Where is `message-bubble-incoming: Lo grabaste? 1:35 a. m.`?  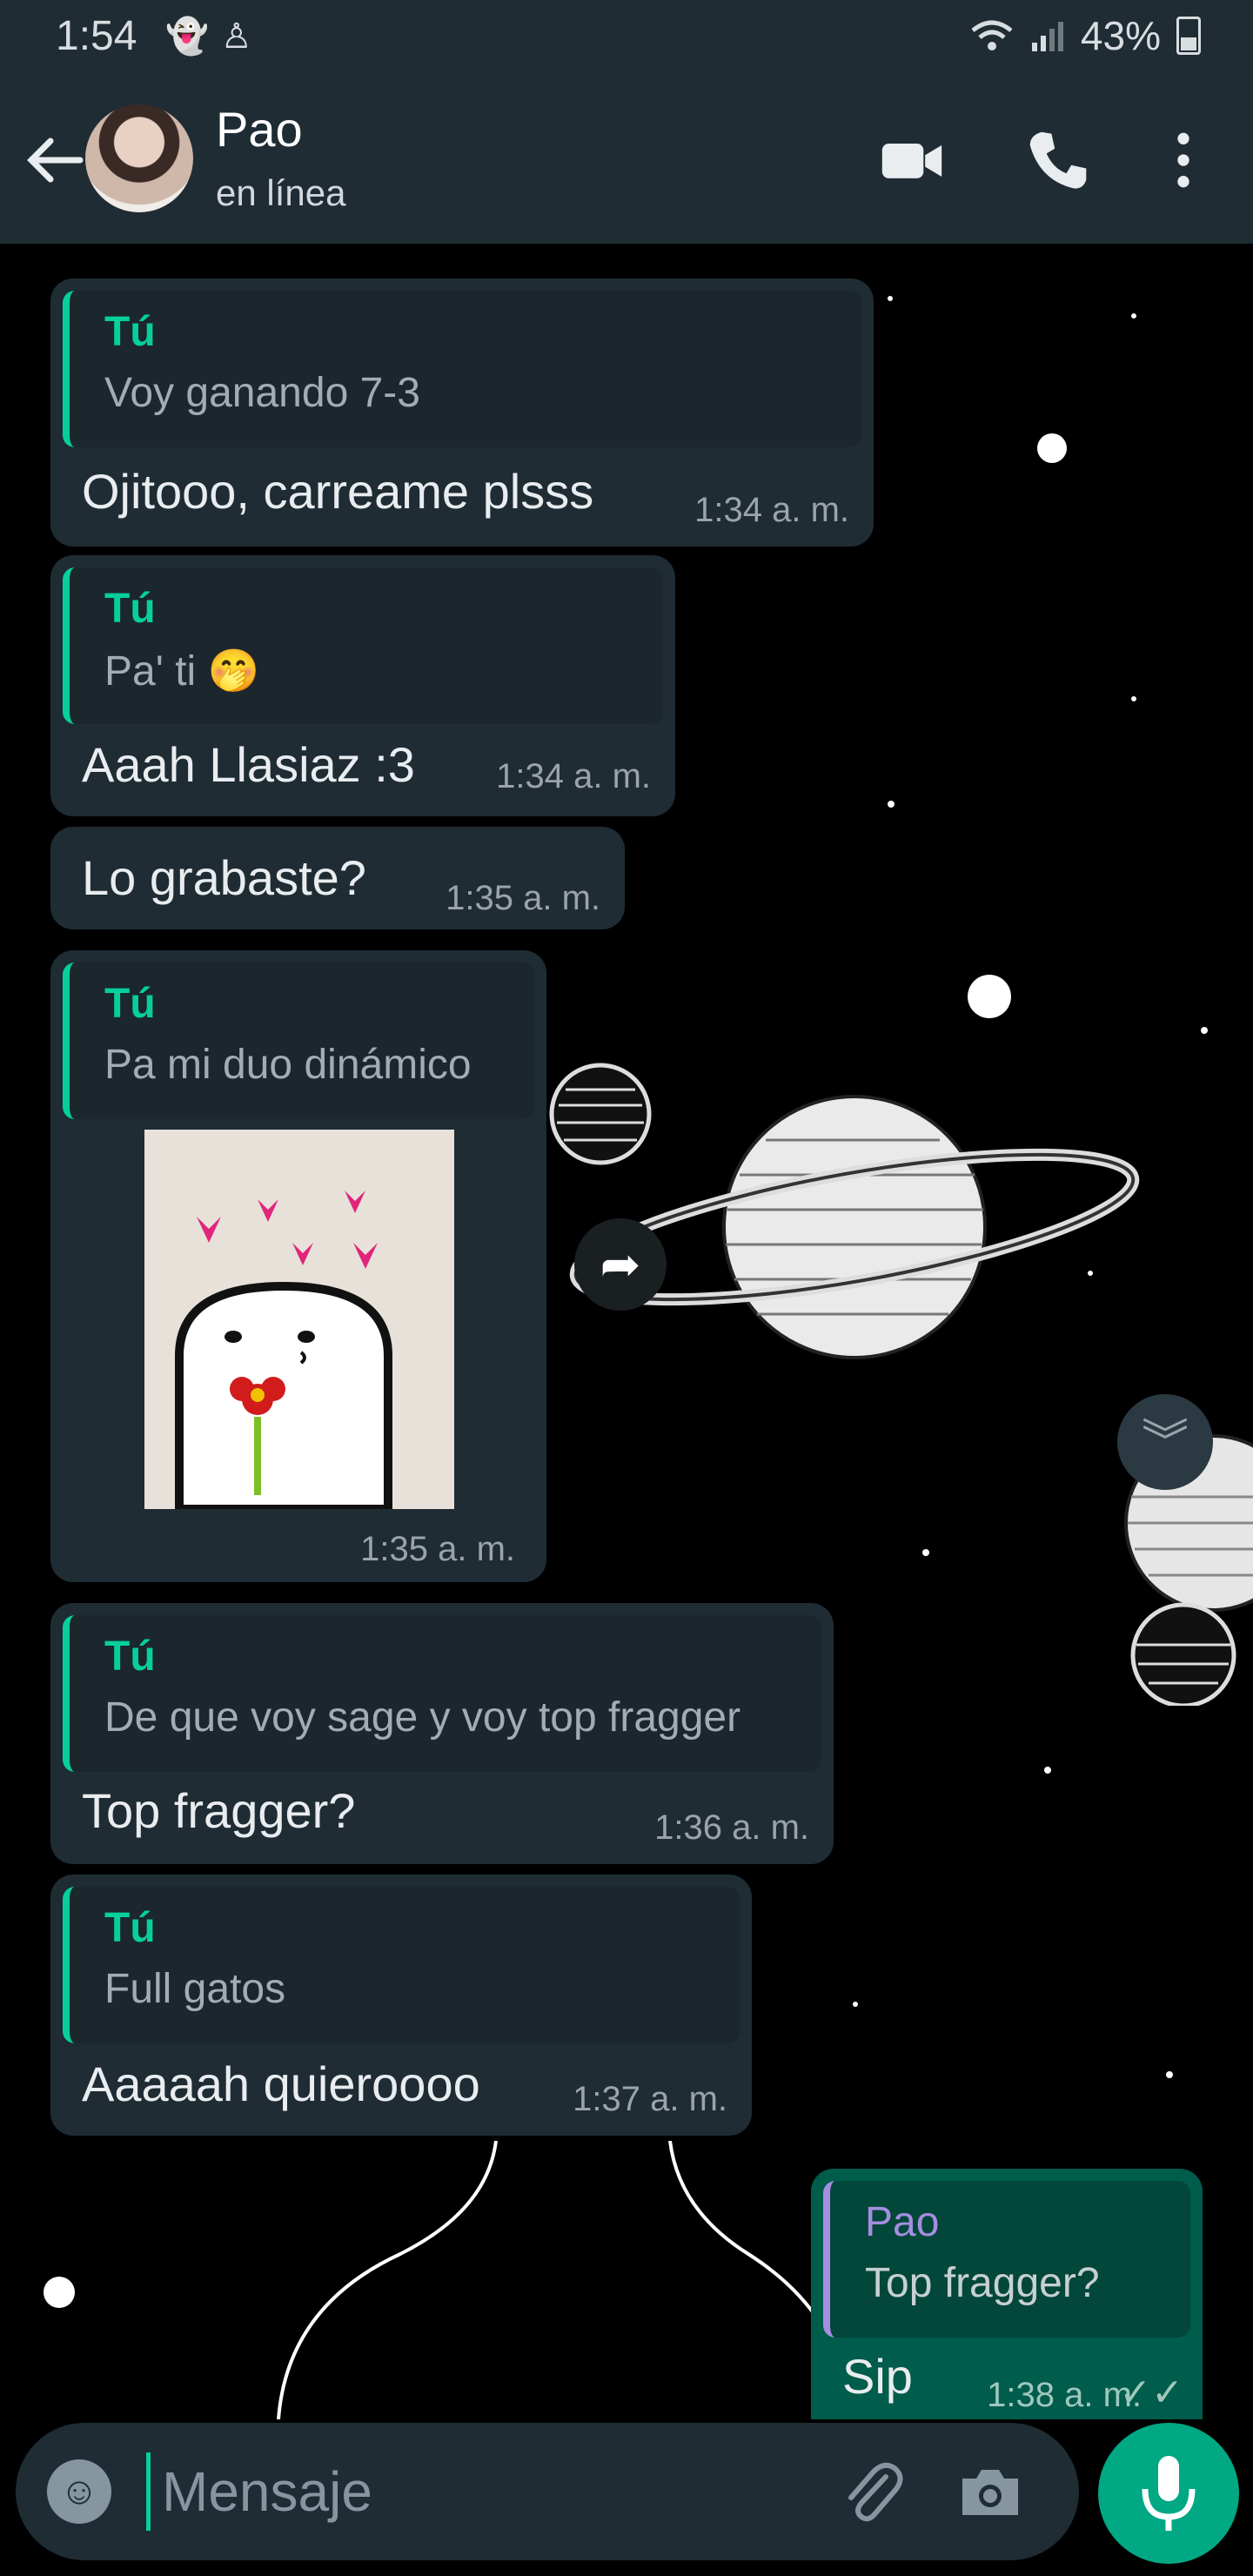
message-bubble-incoming: Lo grabaste? 1:35 a. m. is located at coordinates (337, 878).